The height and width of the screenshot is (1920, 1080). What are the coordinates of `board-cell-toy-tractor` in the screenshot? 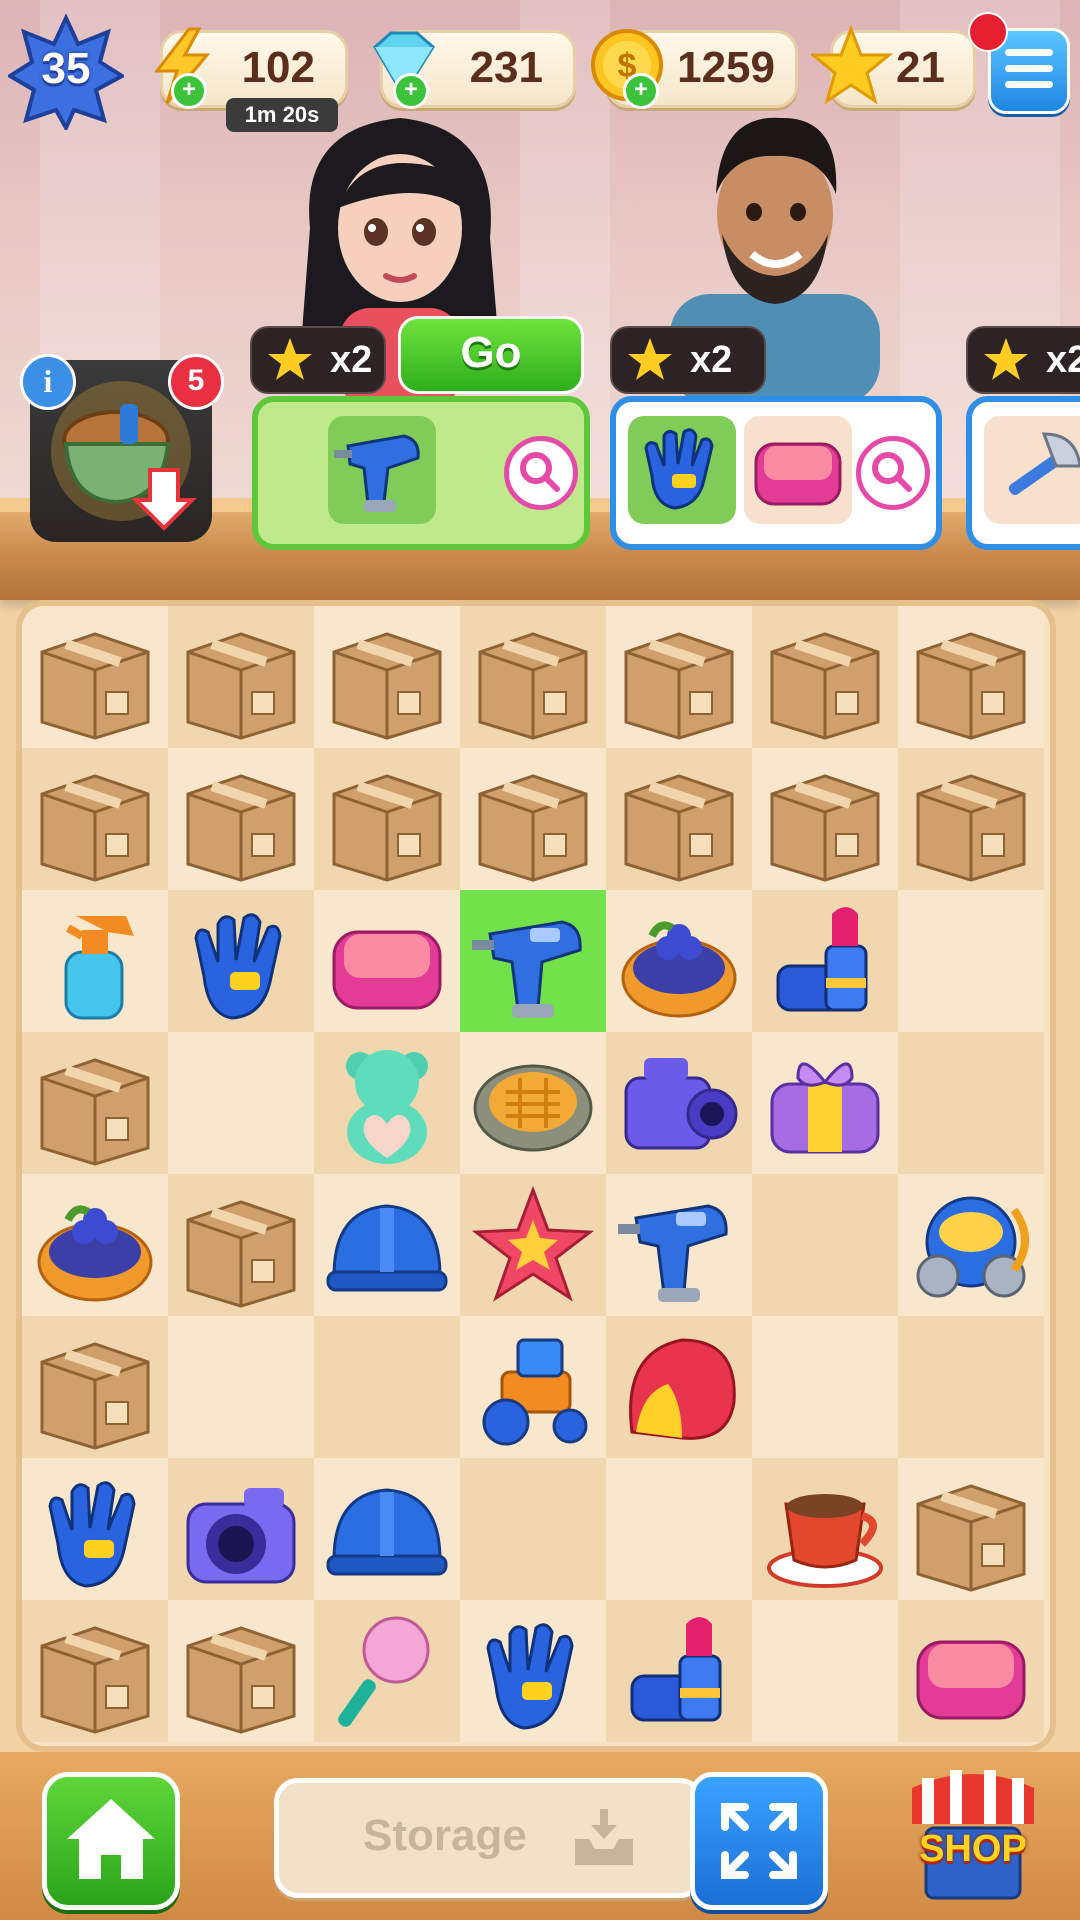 It's located at (533, 1387).